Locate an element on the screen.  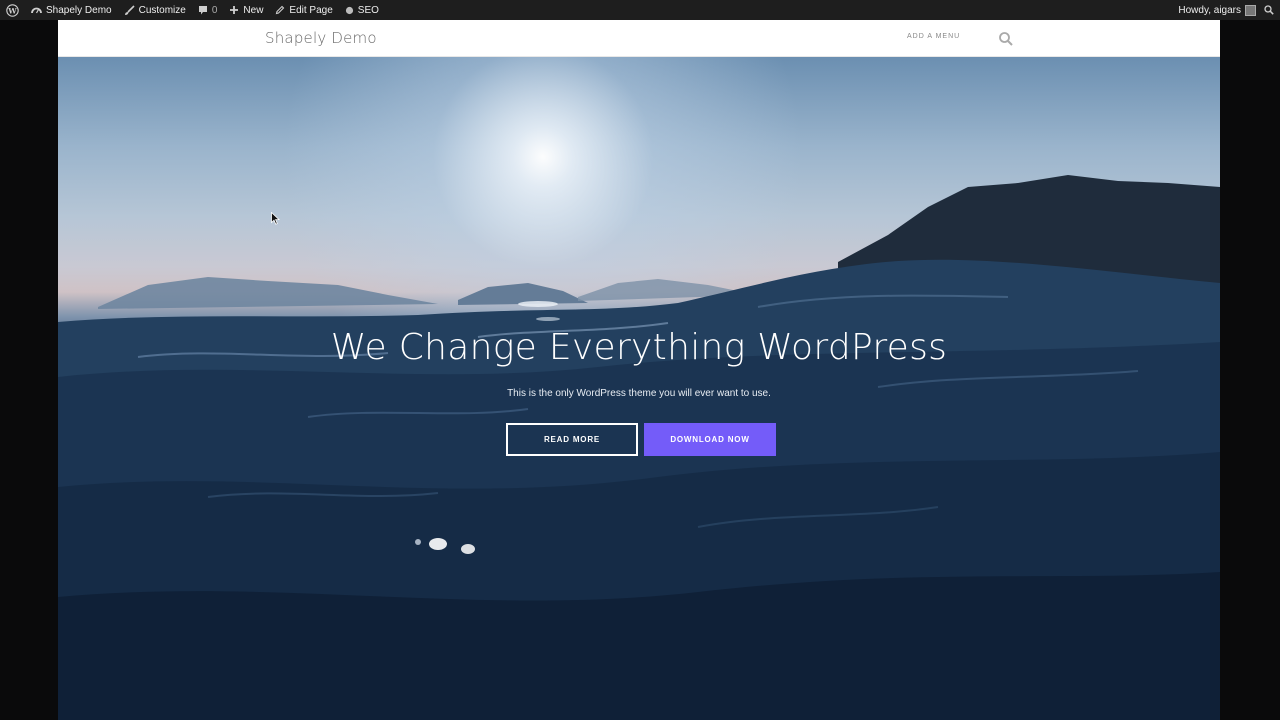
comments-link: 0 is located at coordinates (208, 10).